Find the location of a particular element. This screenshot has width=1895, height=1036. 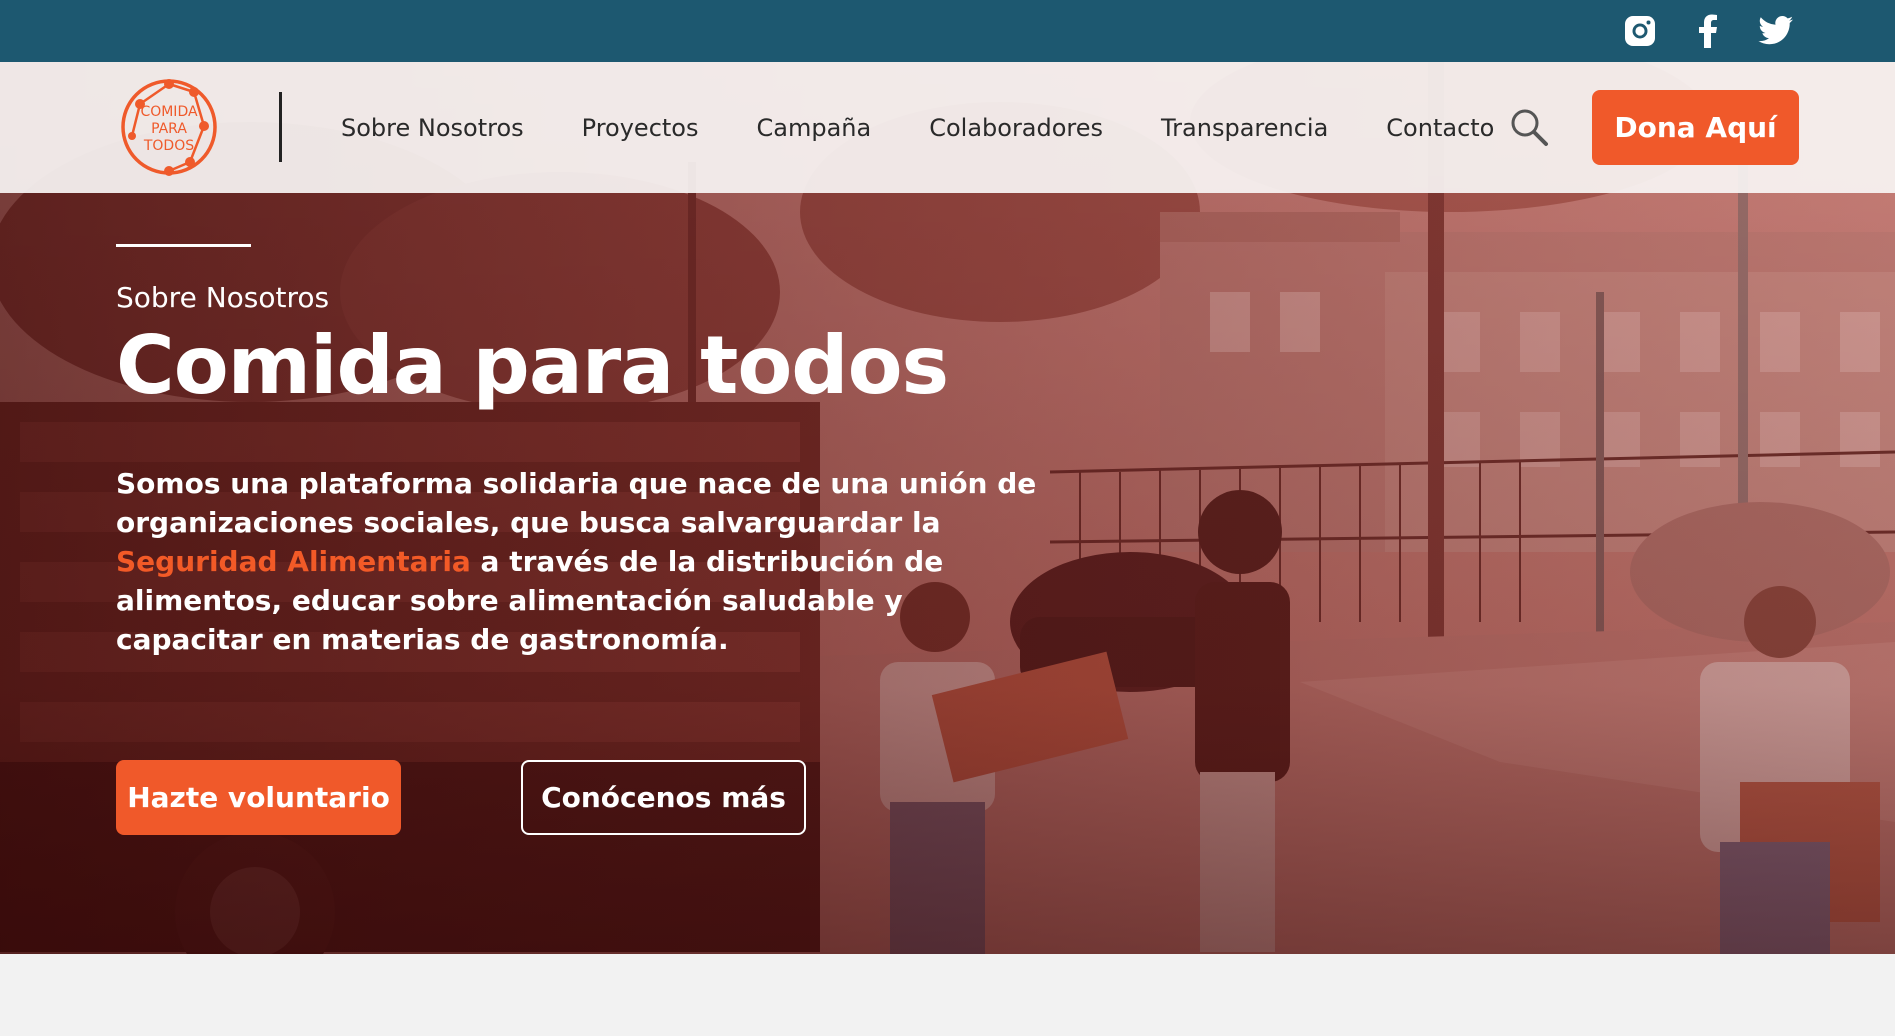

social-links is located at coordinates (1708, 31).